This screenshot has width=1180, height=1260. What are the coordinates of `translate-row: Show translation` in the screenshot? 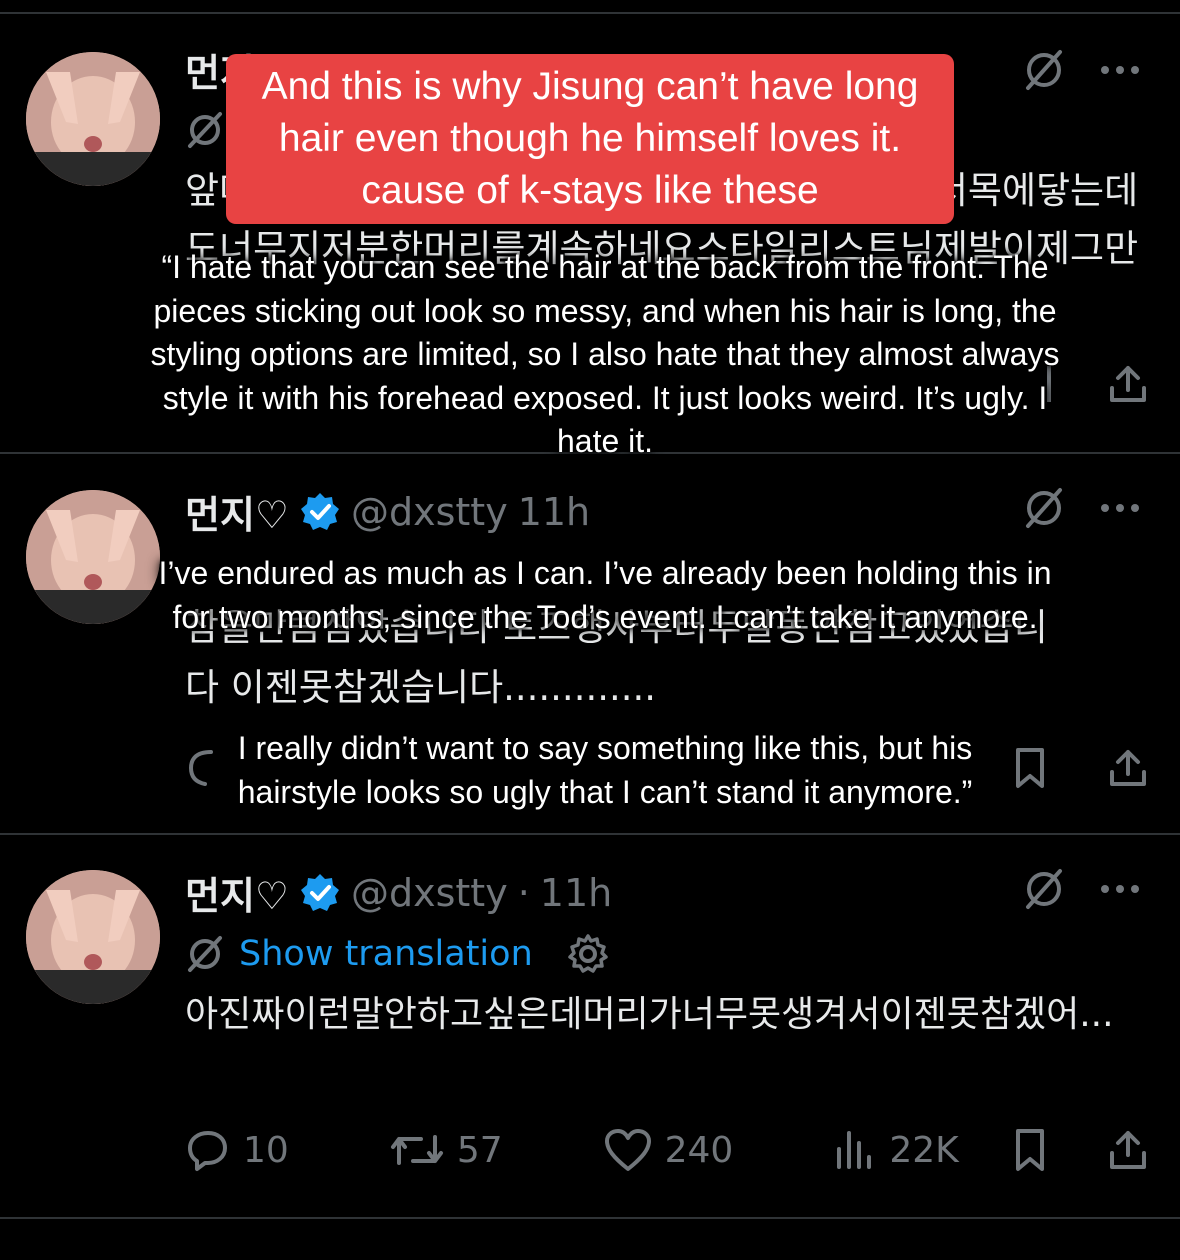 It's located at (397, 954).